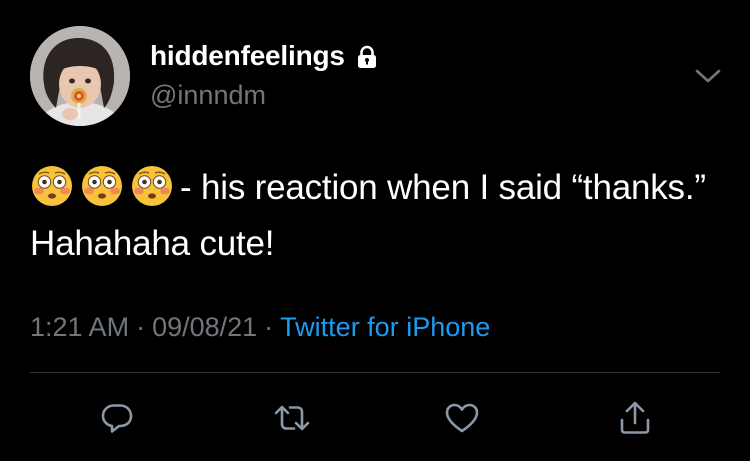 The height and width of the screenshot is (461, 750). I want to click on tweet-time: 1:21 AM, so click(80, 327).